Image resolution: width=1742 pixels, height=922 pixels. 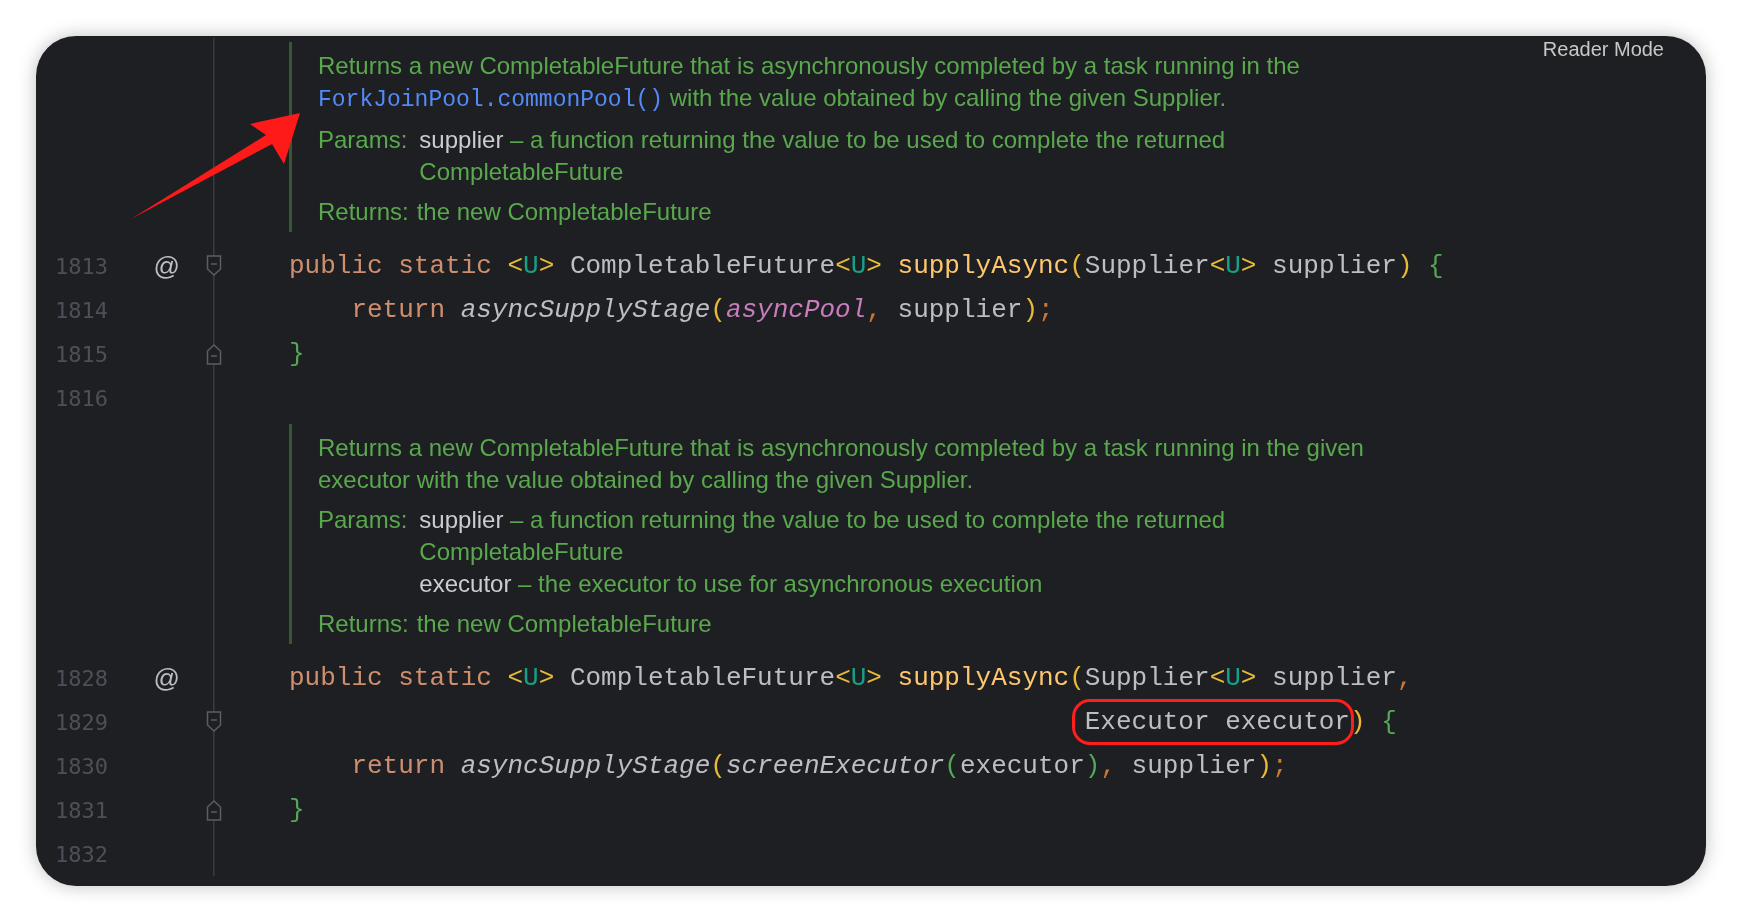 I want to click on doc-text: Returns a new CompletableFuture that is asynchronously completed by a task running in the ForkJoinPool.commonPool() with the value obtained by calling the given Supplier., so click(x=809, y=83).